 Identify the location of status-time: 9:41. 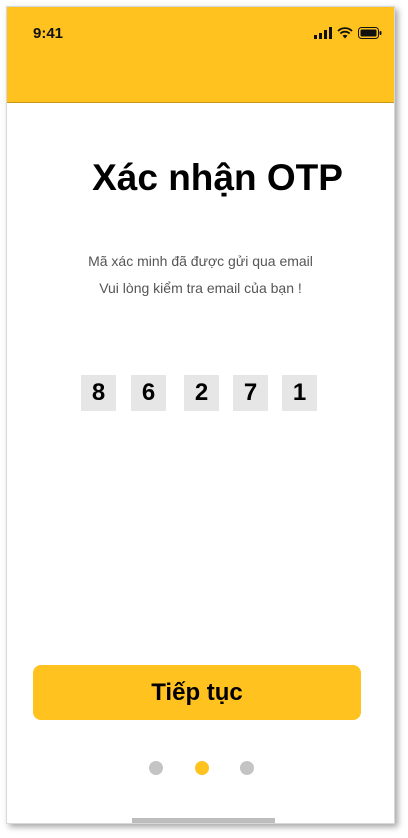
(48, 33).